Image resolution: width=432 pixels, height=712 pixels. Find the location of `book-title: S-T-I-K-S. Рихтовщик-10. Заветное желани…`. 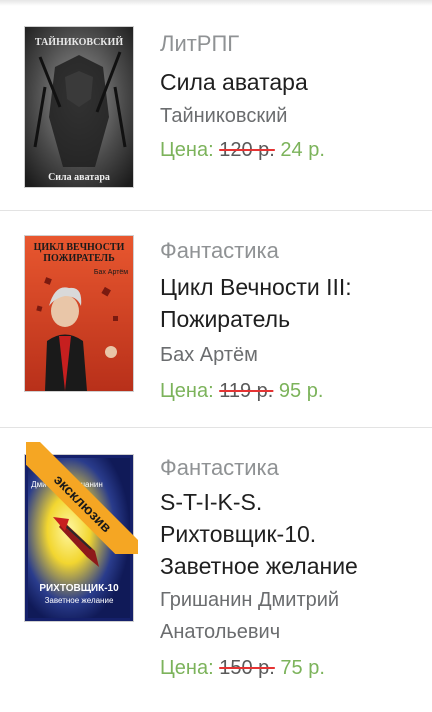

book-title: S-T-I-K-S. Рихтовщик-10. Заветное желани… is located at coordinates (291, 534).